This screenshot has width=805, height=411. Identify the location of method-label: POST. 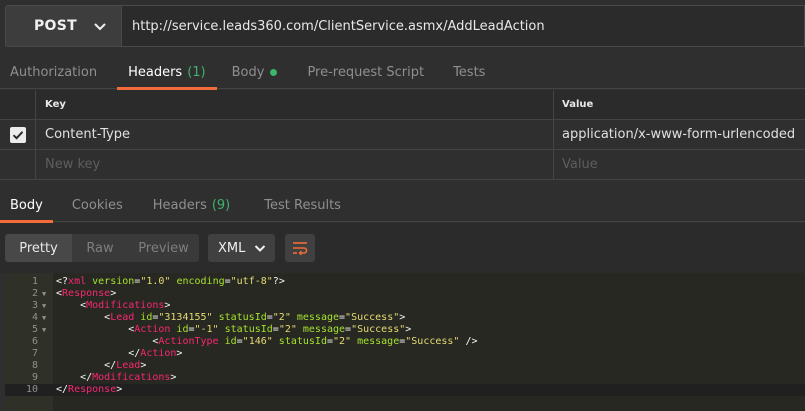
(55, 26).